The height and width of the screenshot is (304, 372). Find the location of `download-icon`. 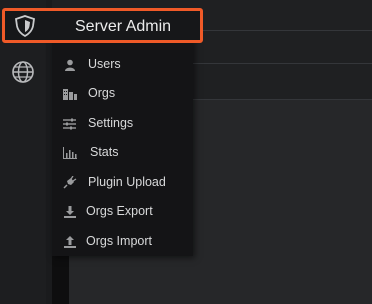

download-icon is located at coordinates (69, 211).